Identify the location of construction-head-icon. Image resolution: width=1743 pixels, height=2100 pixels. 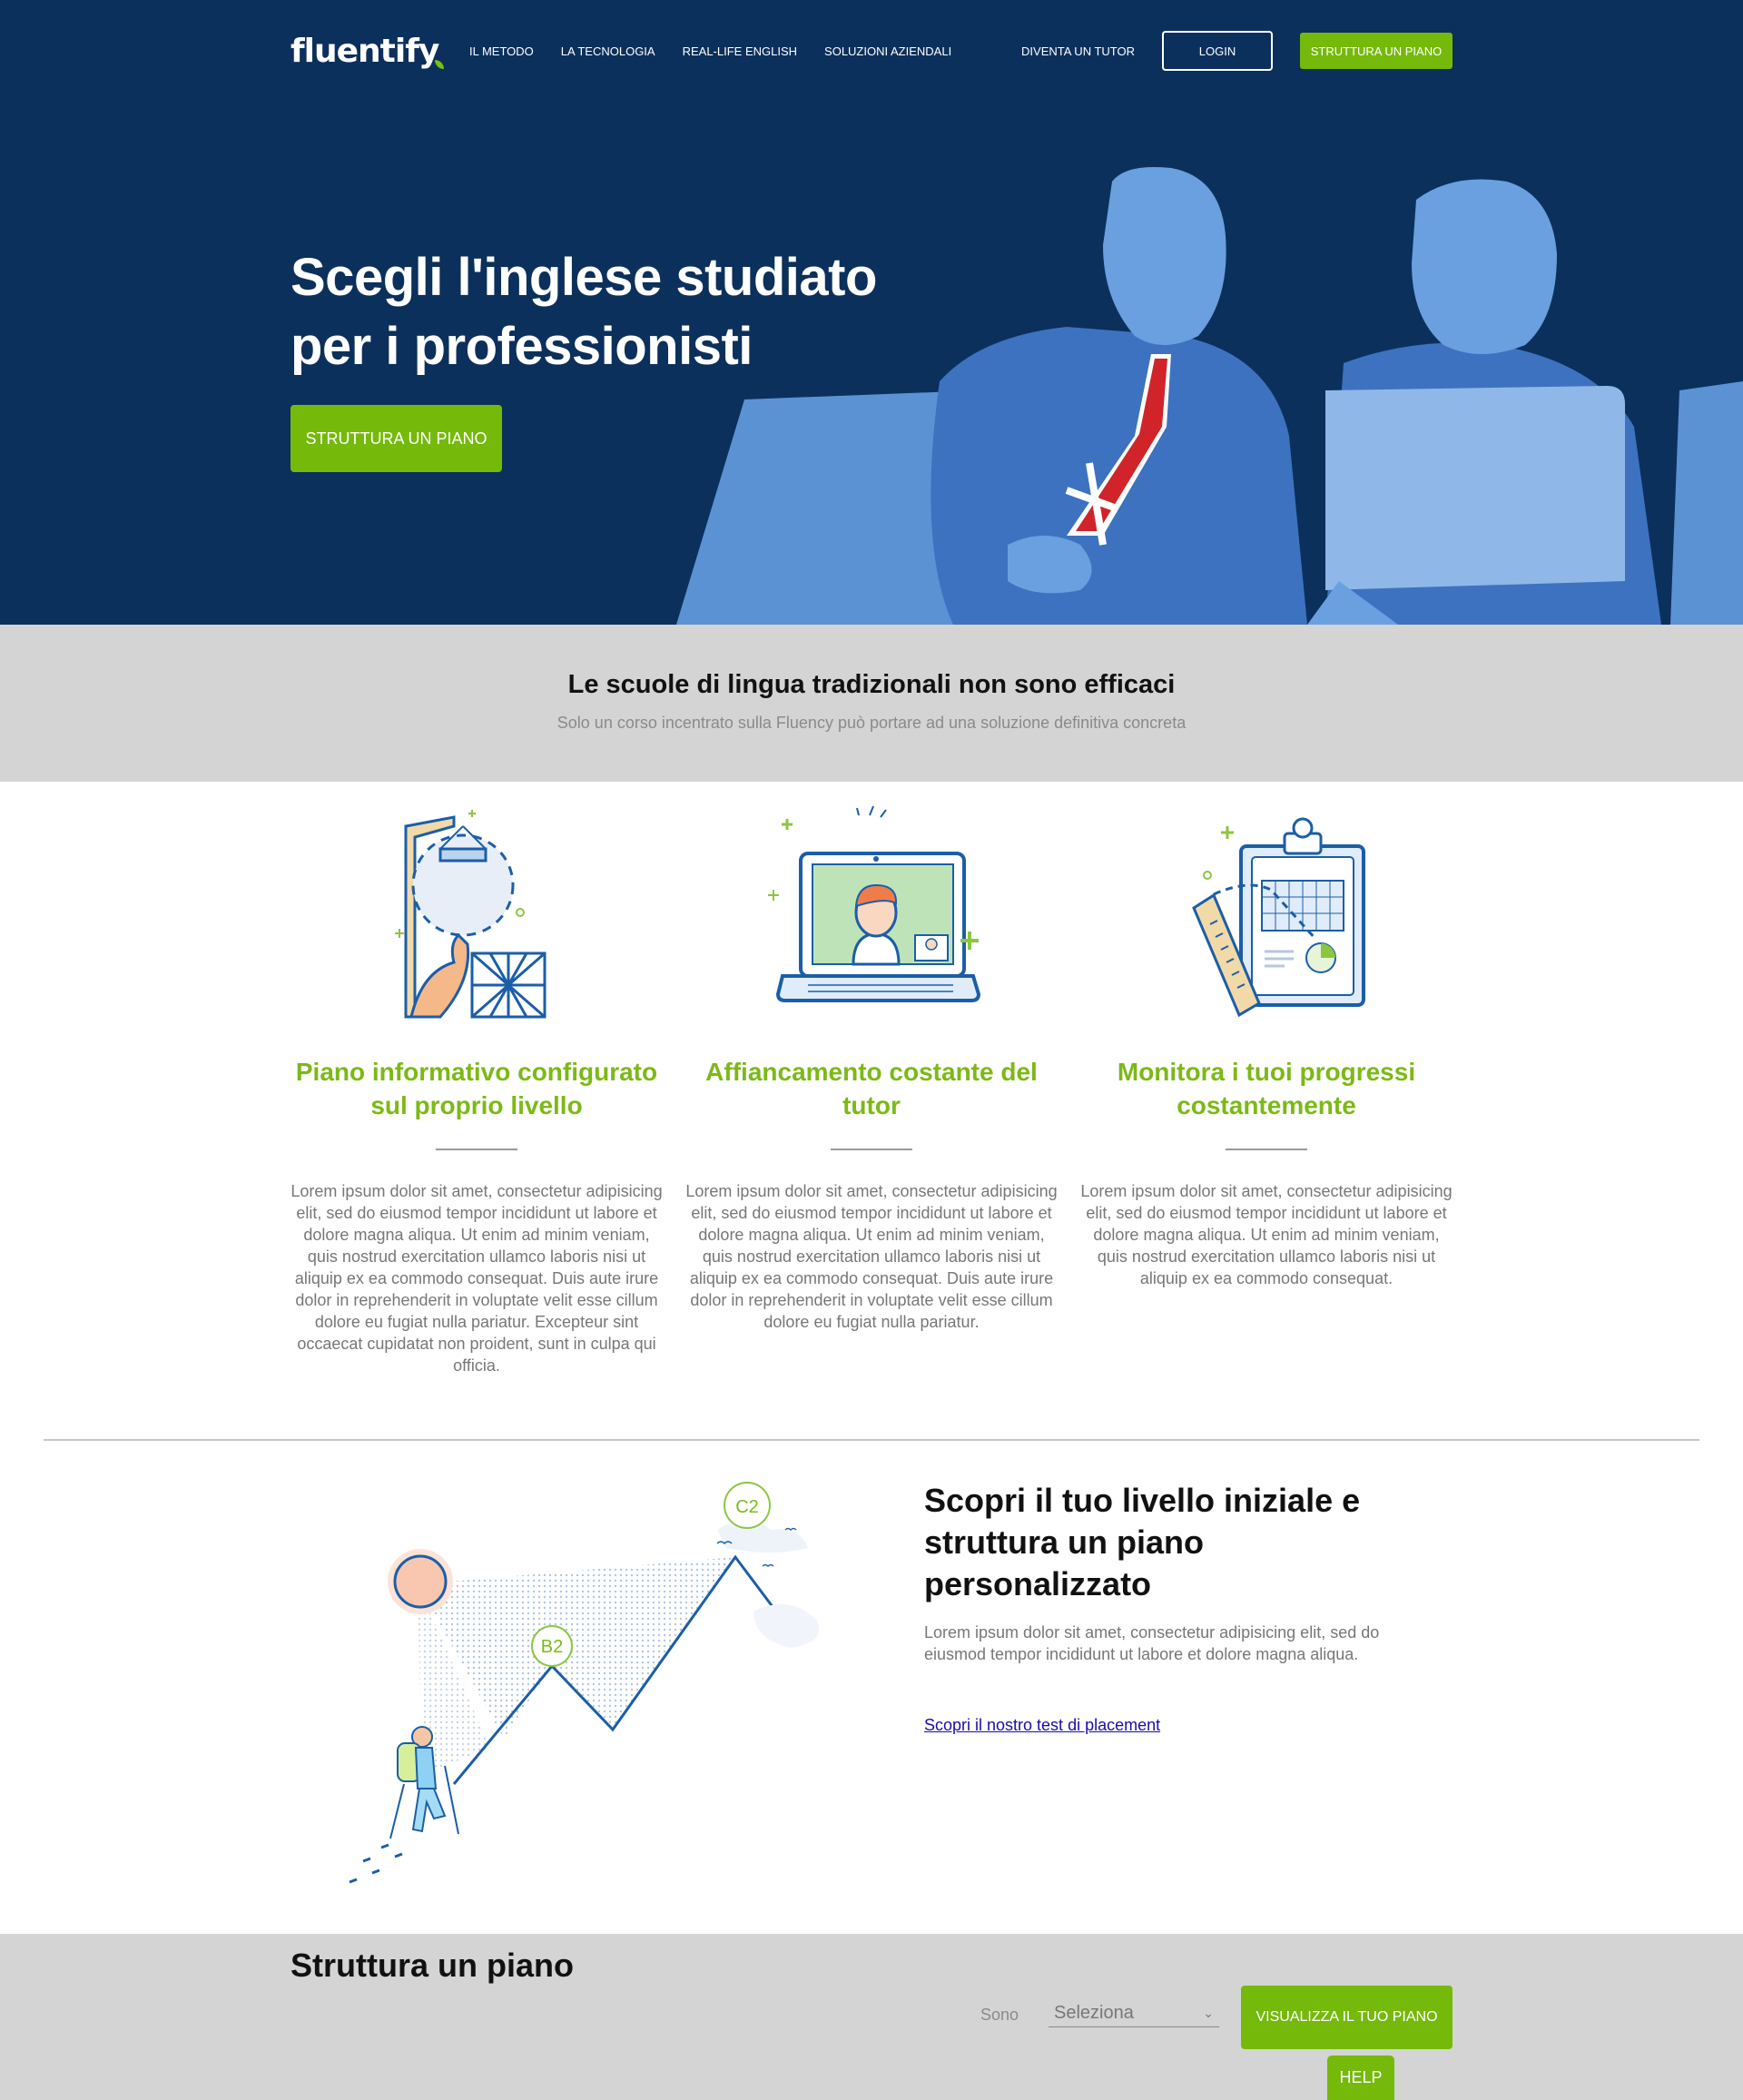
(471, 914).